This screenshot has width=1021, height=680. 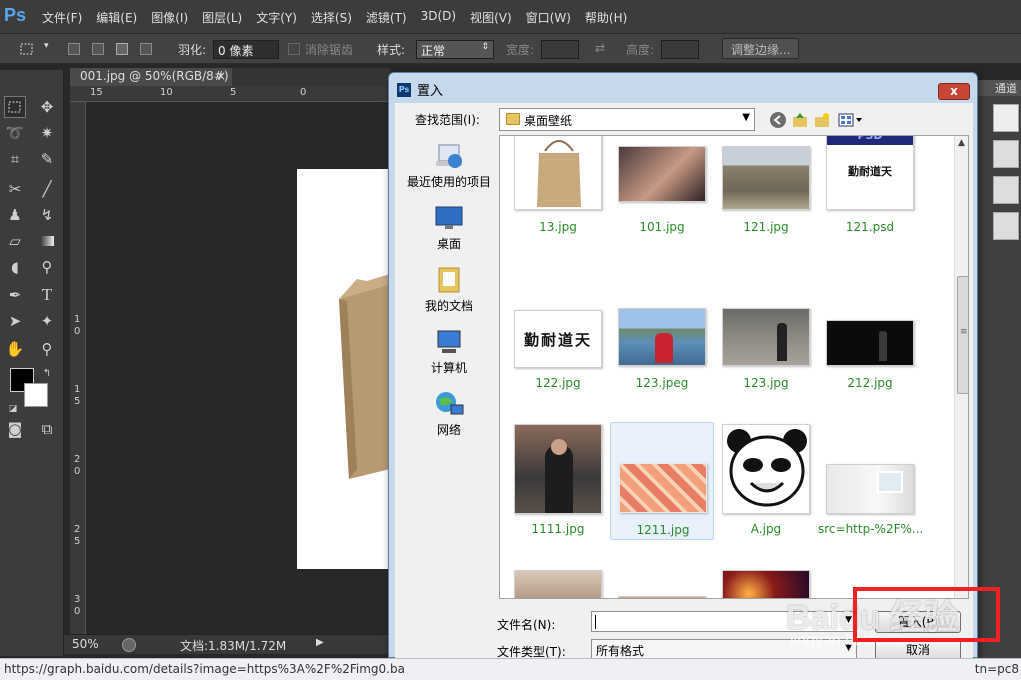 I want to click on view-menu-icon, so click(x=851, y=120).